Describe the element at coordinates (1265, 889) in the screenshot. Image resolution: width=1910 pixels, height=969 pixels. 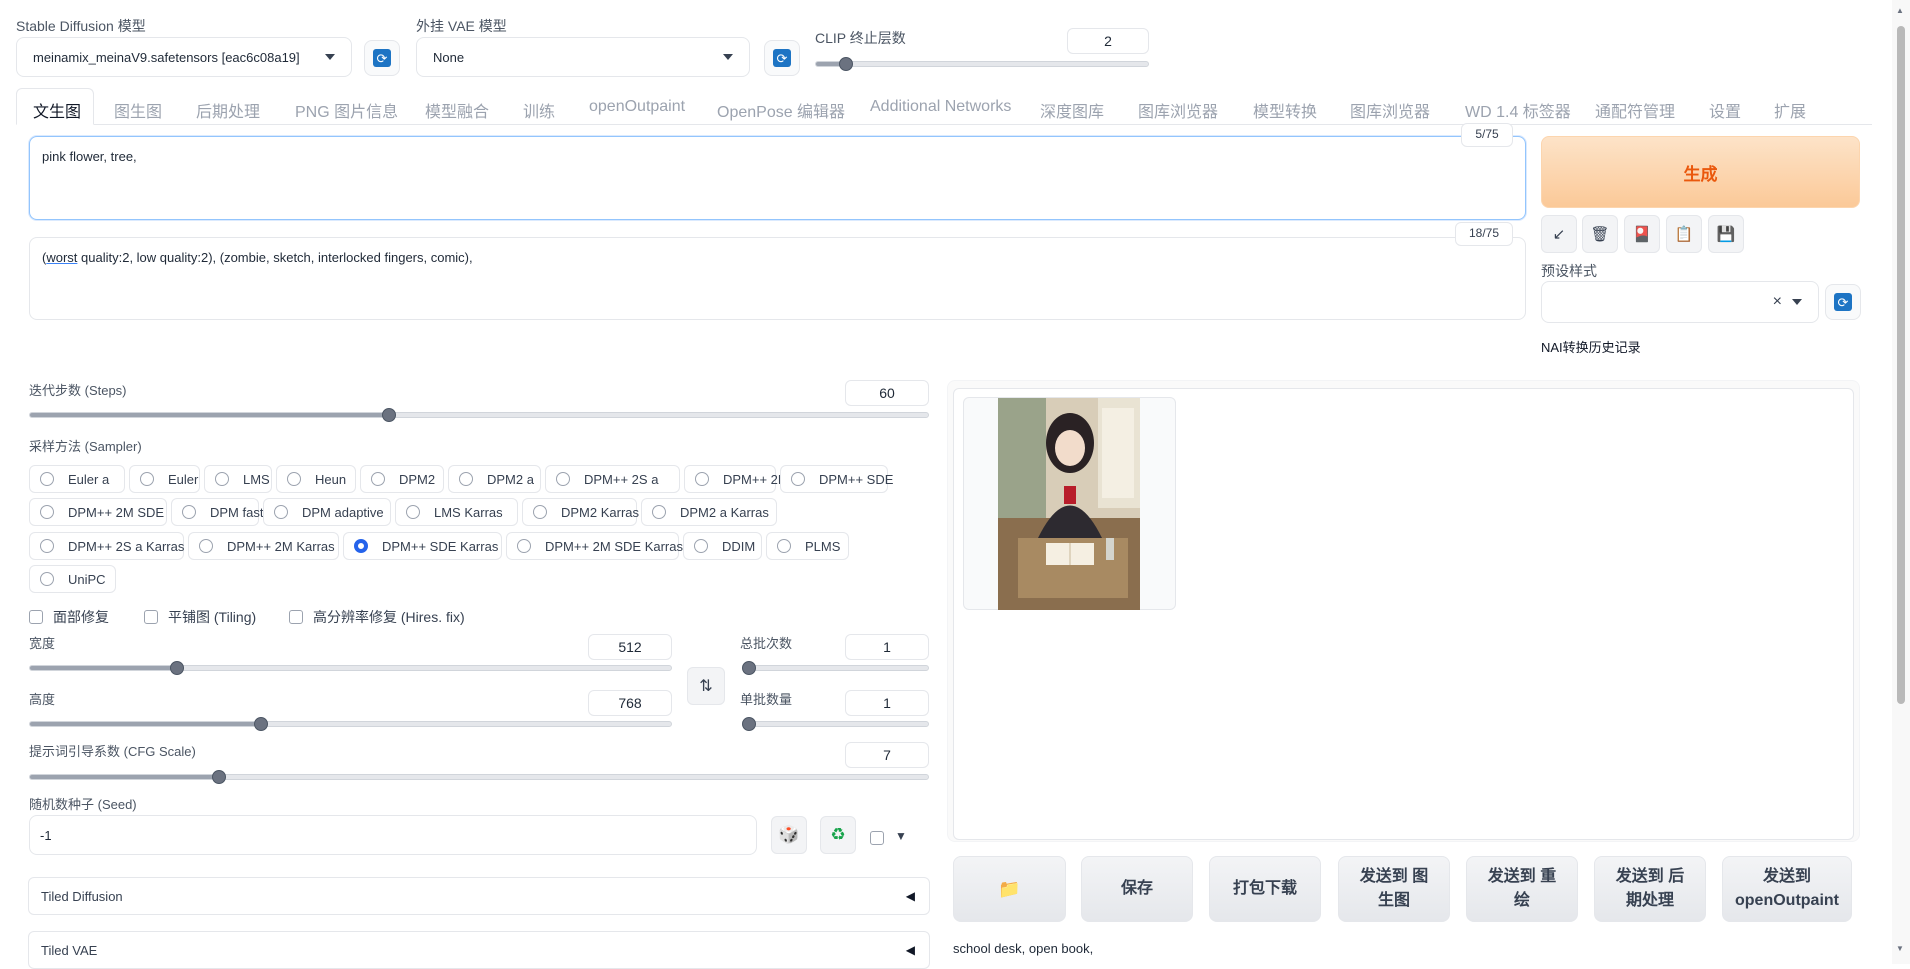
I see `zip-download-button: 打包下载` at that location.